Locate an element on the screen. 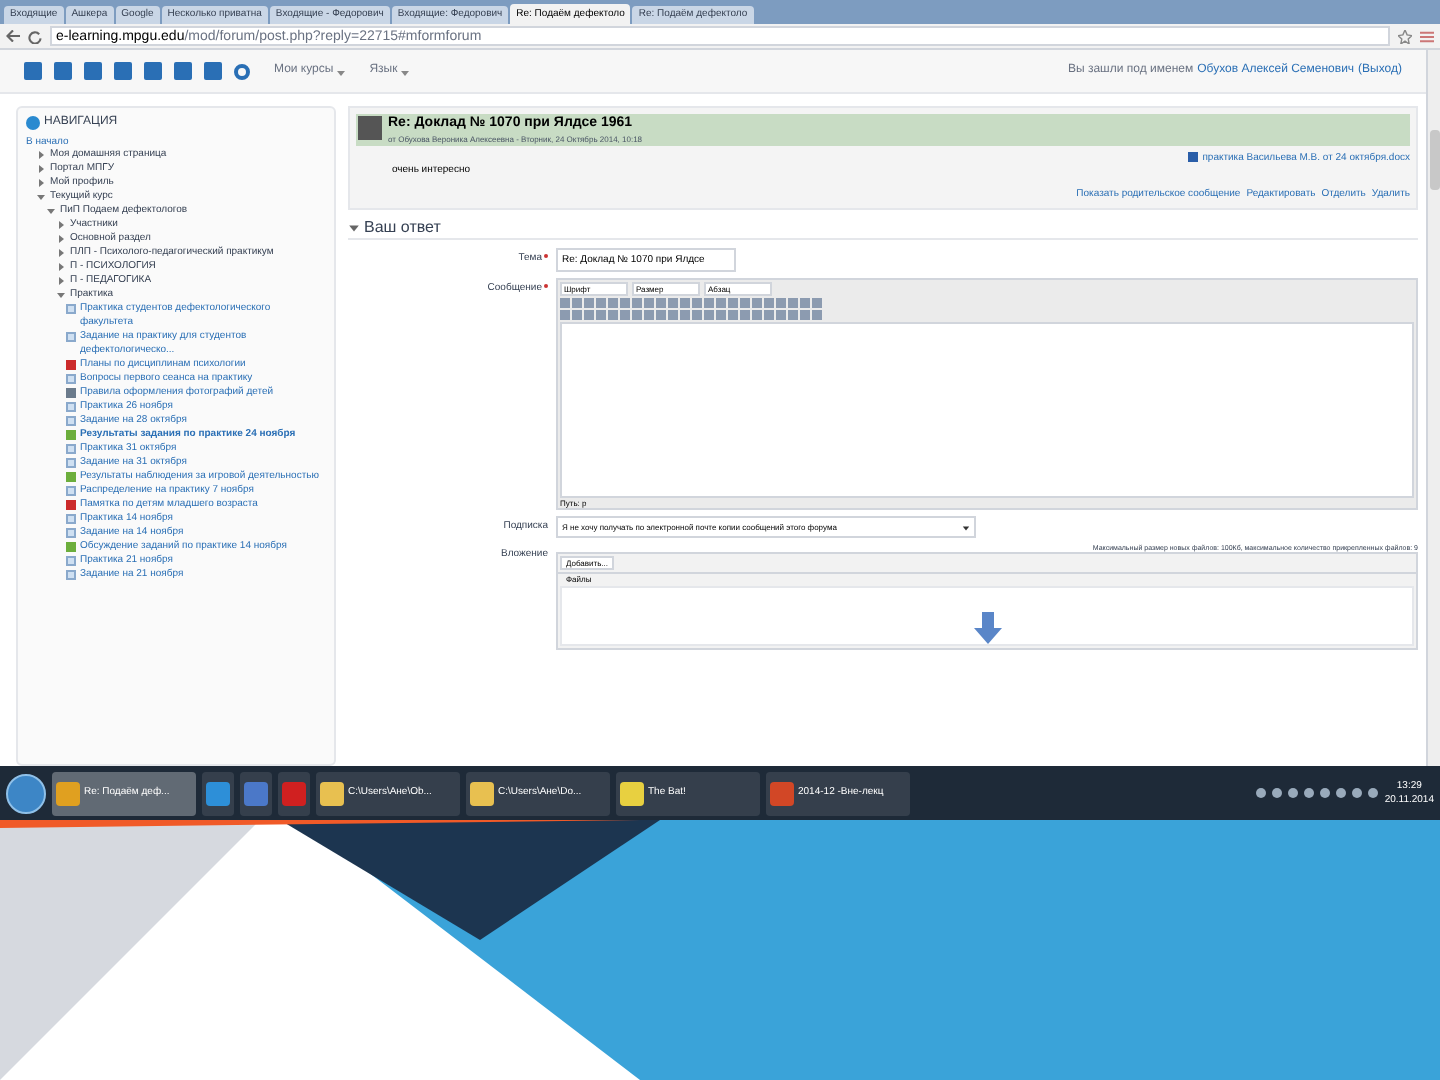 The image size is (1440, 1080). star-icon is located at coordinates (1405, 36).